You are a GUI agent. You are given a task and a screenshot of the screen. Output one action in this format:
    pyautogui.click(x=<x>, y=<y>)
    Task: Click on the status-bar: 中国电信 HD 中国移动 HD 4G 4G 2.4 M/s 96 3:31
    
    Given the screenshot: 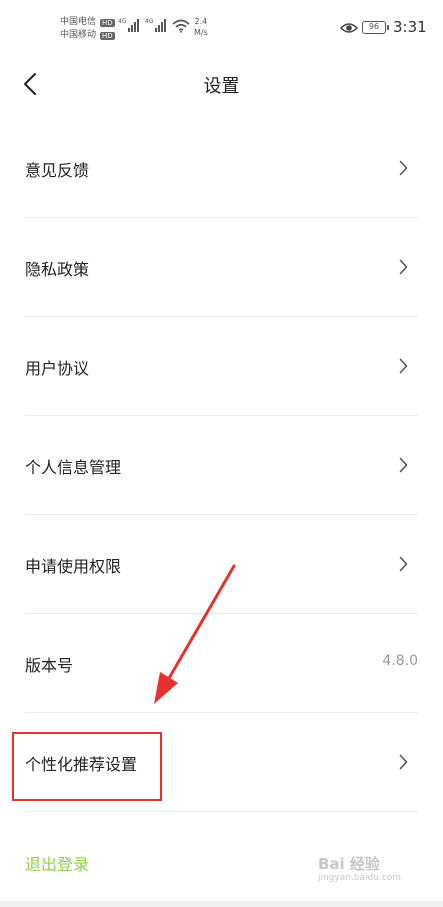 What is the action you would take?
    pyautogui.click(x=221, y=26)
    